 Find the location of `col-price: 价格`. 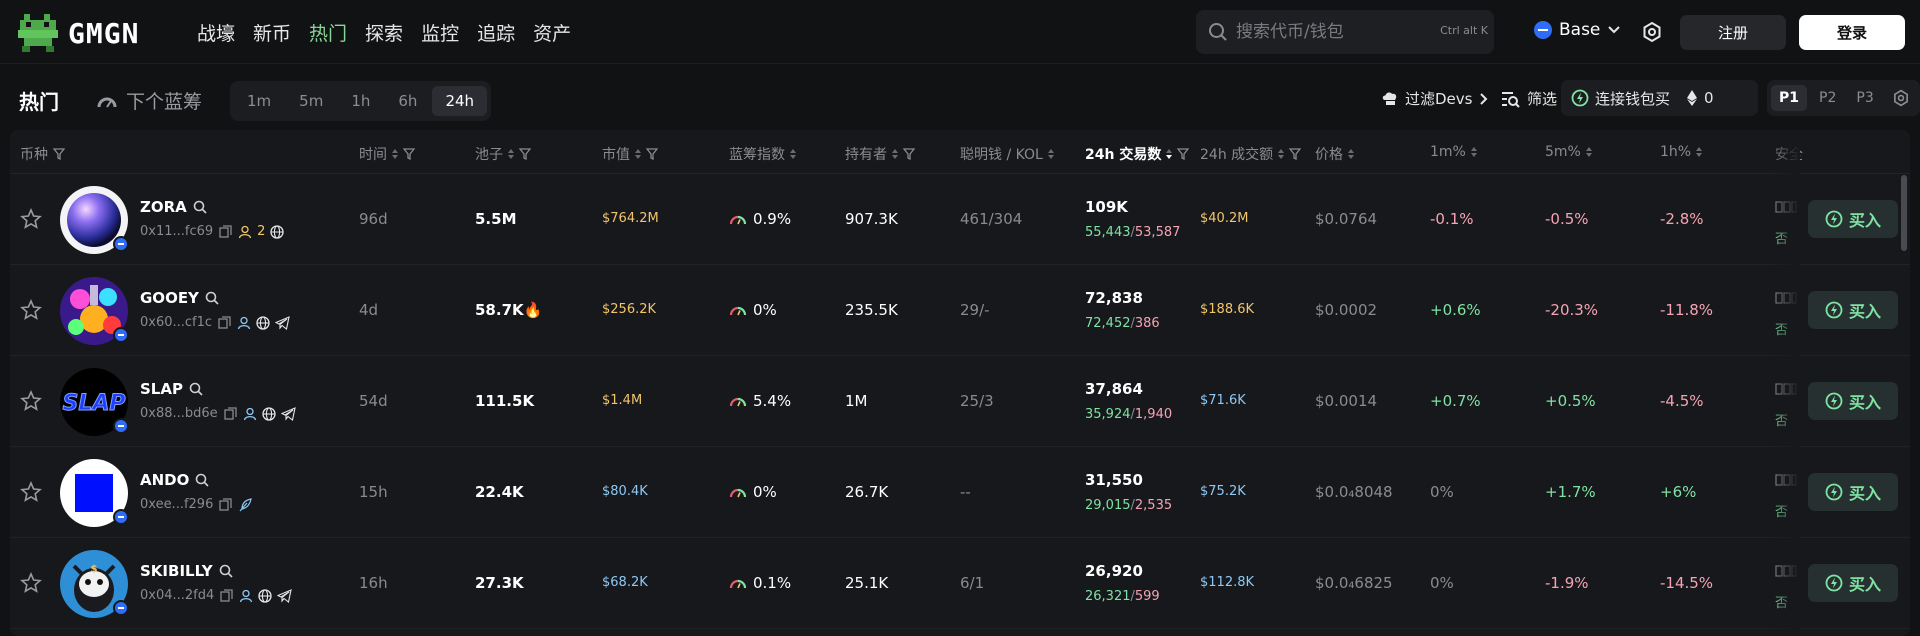

col-price: 价格 is located at coordinates (1334, 154).